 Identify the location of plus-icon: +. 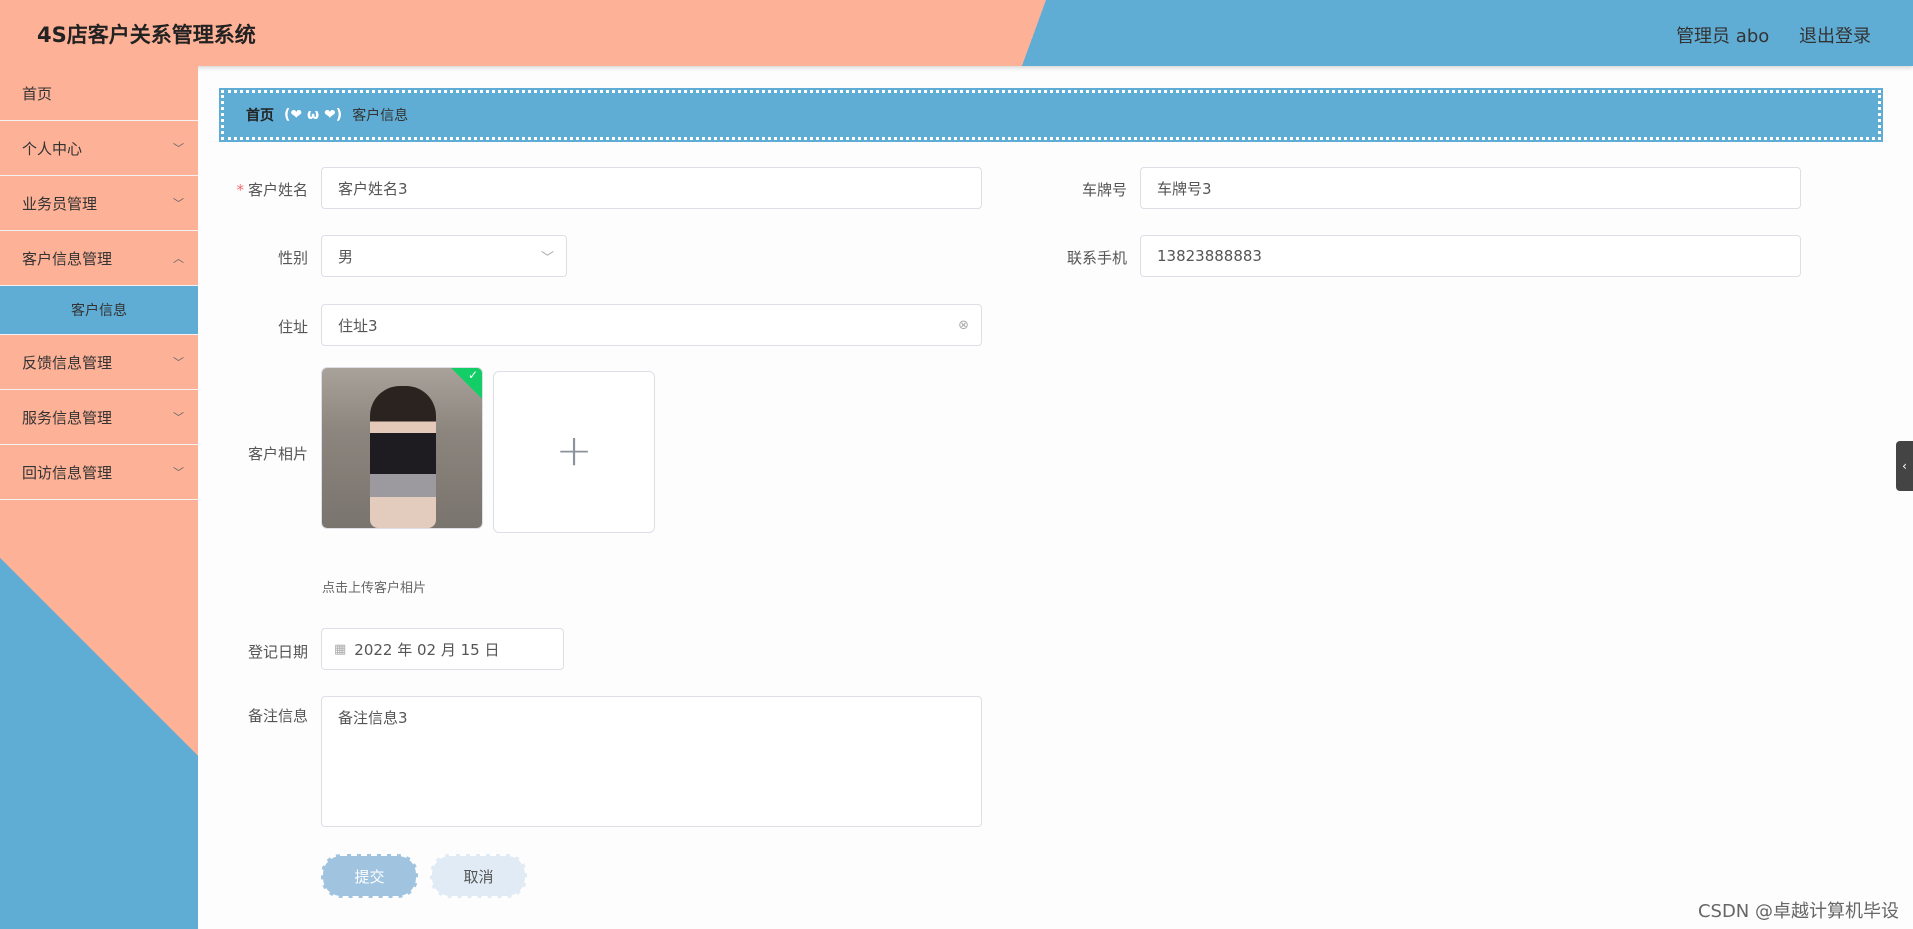
(574, 451).